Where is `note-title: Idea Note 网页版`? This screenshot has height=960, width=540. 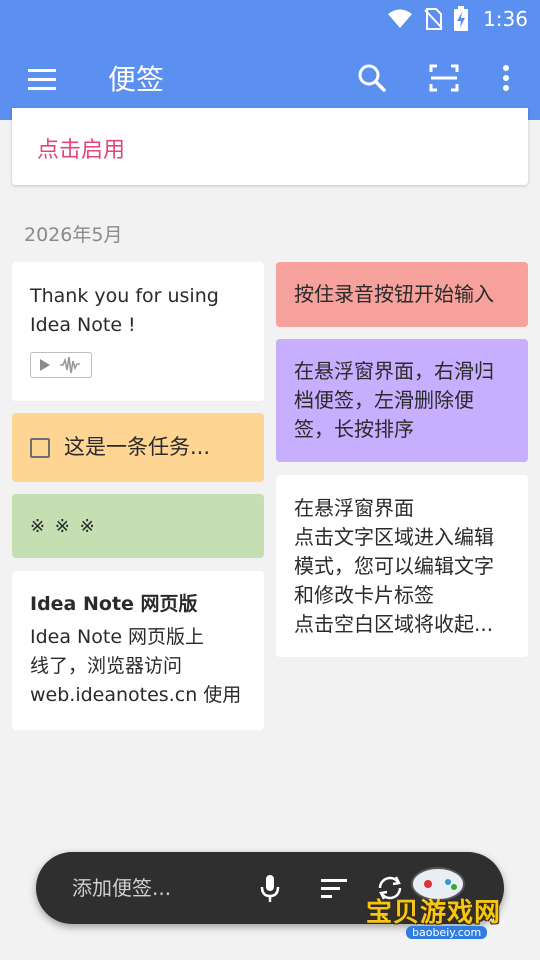 note-title: Idea Note 网页版 is located at coordinates (114, 604).